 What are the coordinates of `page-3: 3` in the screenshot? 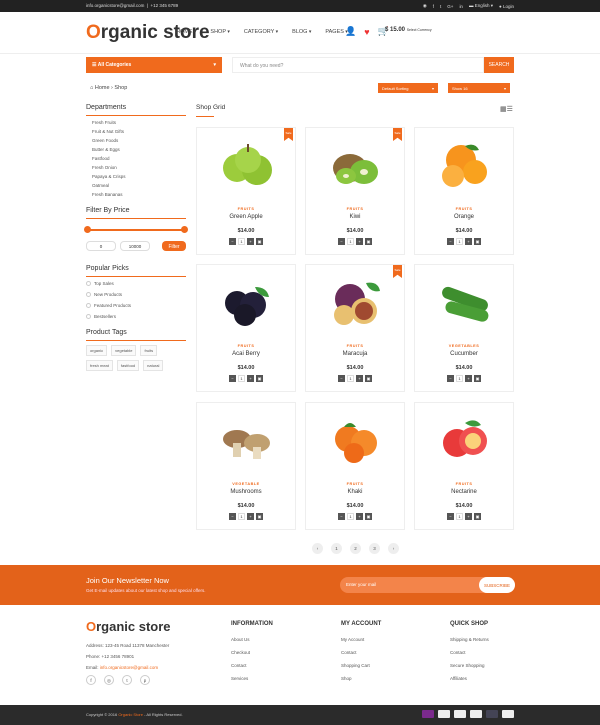 It's located at (374, 548).